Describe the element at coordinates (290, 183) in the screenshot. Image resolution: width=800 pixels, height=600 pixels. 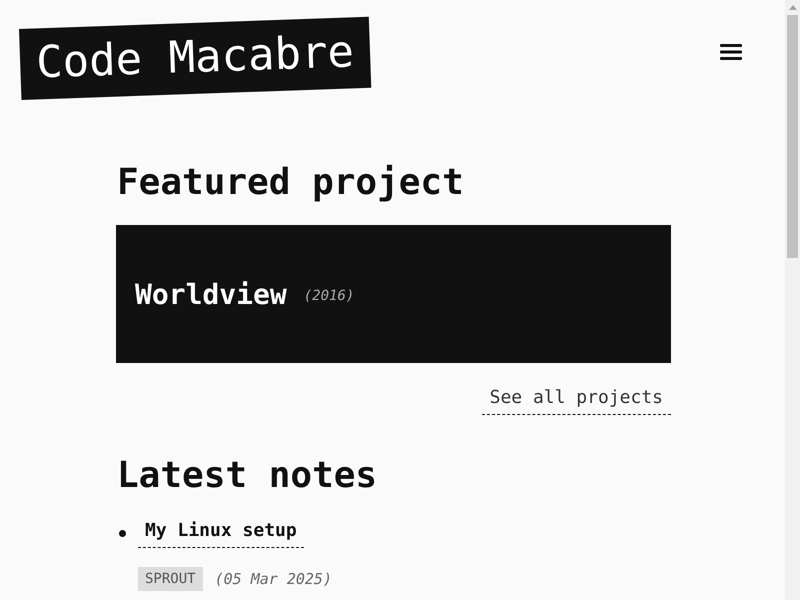
I see `section-heading: Featured project` at that location.